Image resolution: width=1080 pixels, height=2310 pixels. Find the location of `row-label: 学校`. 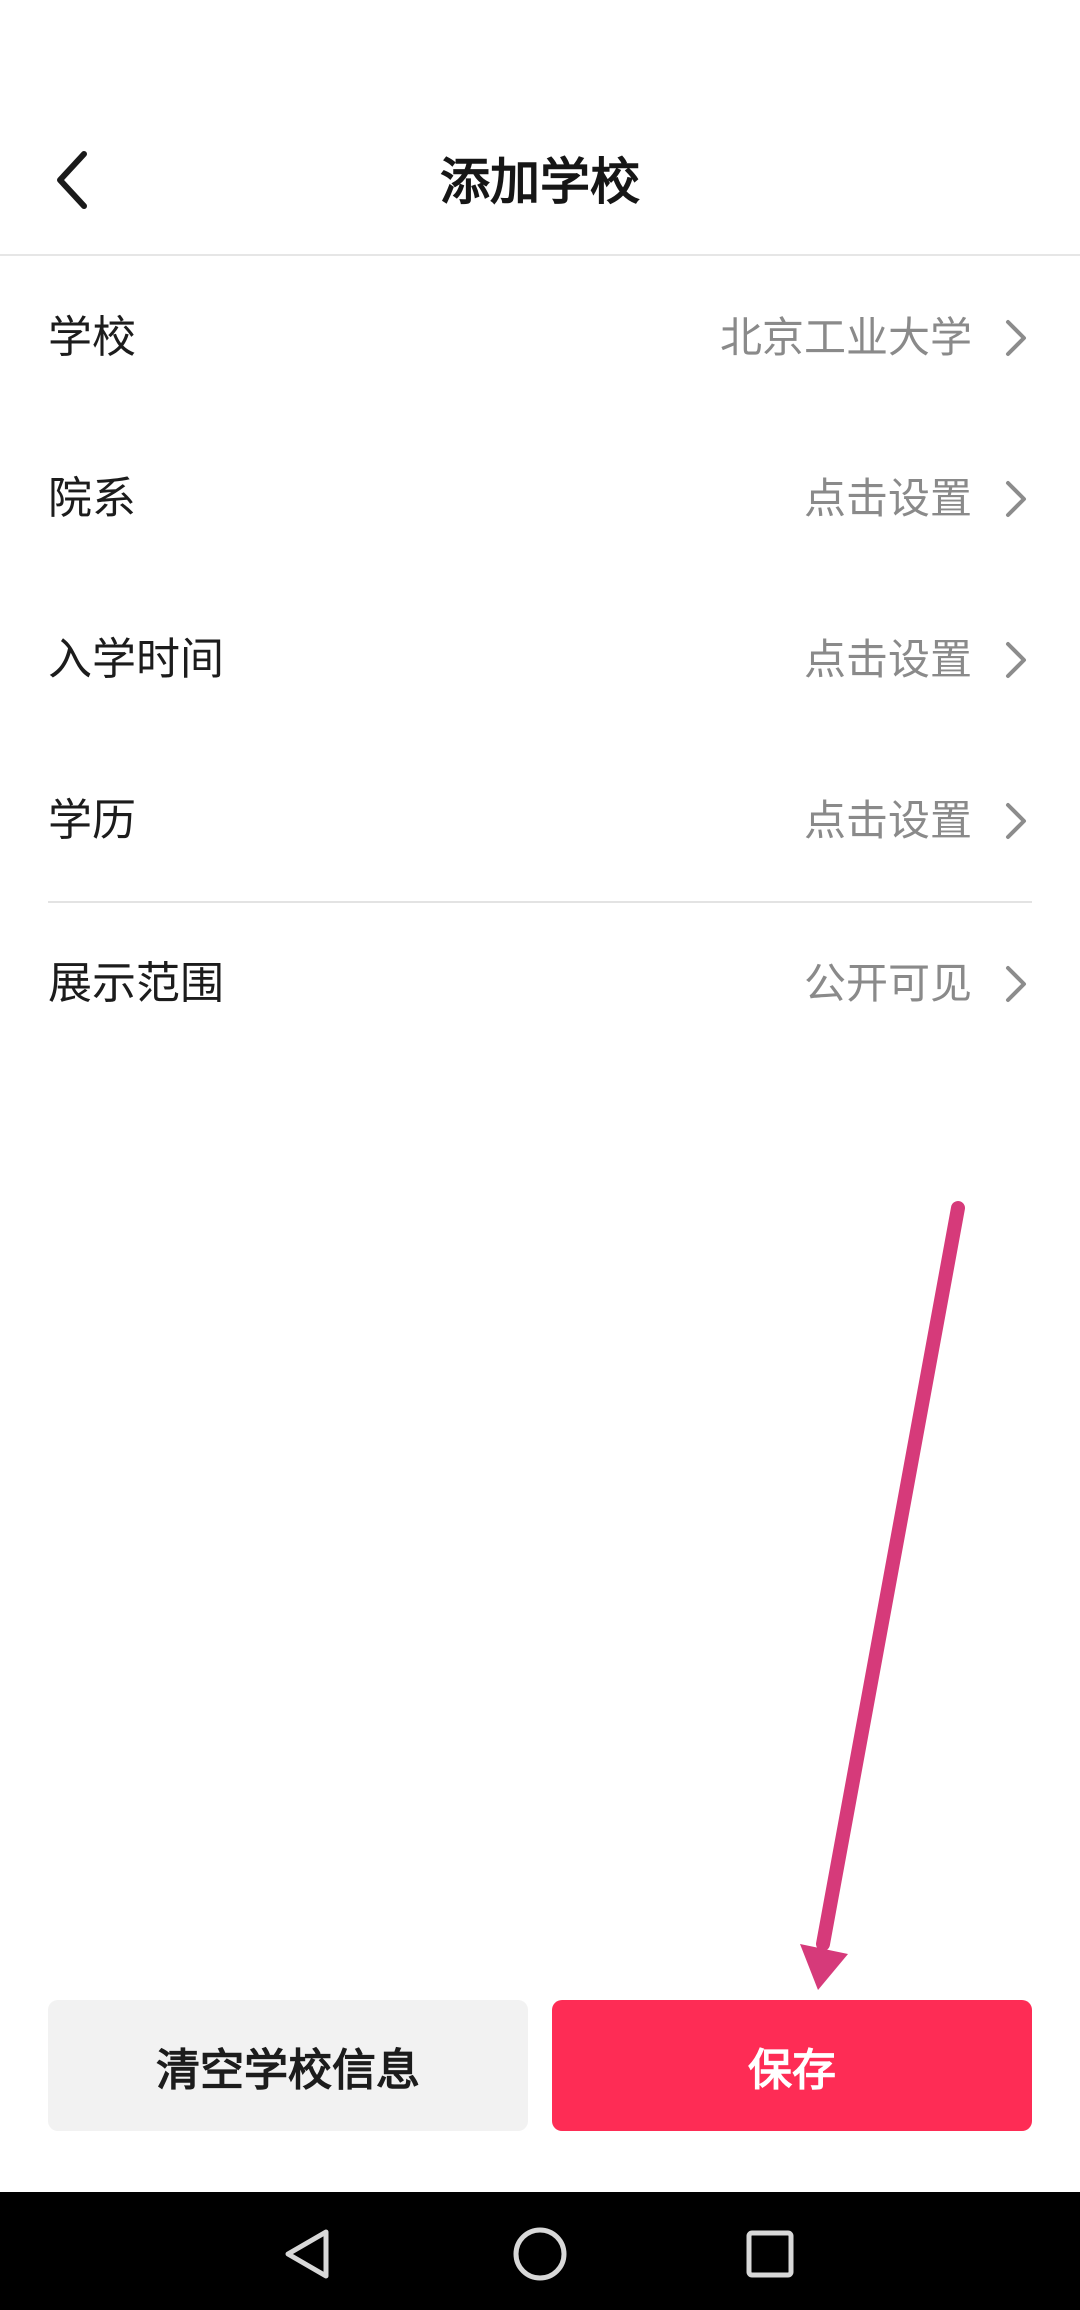

row-label: 学校 is located at coordinates (92, 337).